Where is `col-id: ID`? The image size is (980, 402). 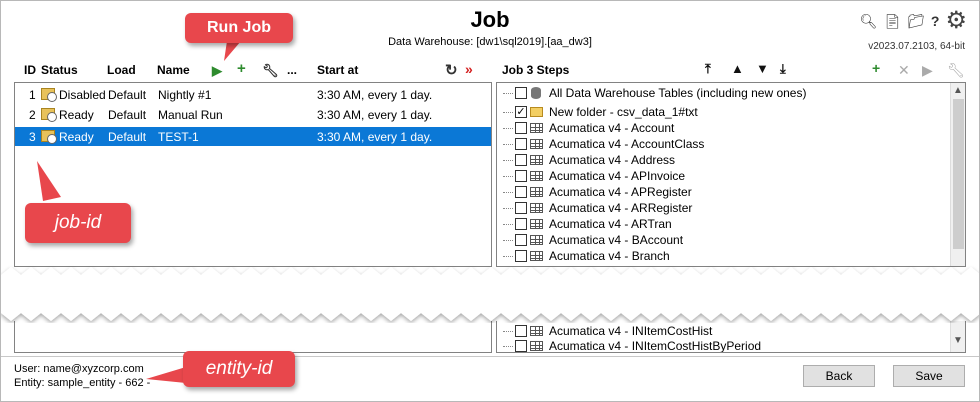 col-id: ID is located at coordinates (30, 70).